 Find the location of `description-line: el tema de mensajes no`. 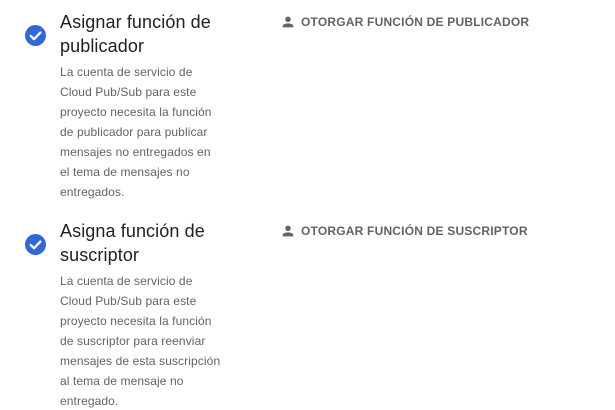

description-line: el tema de mensajes no is located at coordinates (125, 172).